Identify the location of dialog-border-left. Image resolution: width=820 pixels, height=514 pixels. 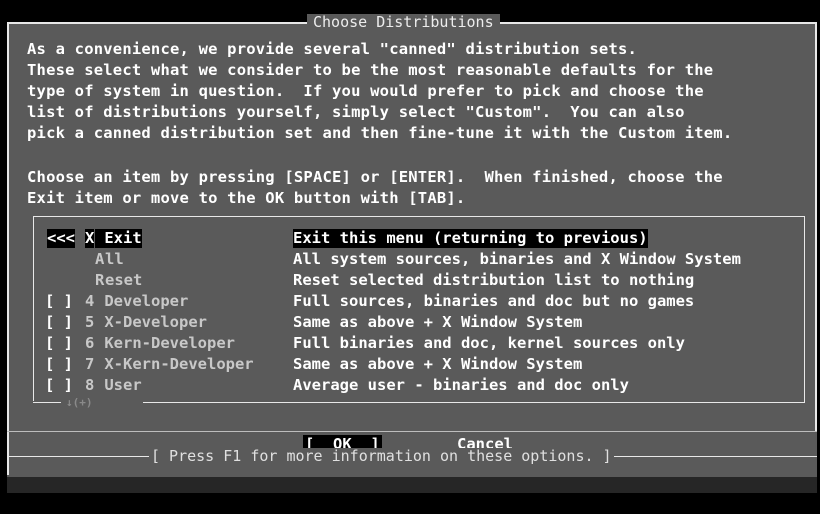
(8, 248).